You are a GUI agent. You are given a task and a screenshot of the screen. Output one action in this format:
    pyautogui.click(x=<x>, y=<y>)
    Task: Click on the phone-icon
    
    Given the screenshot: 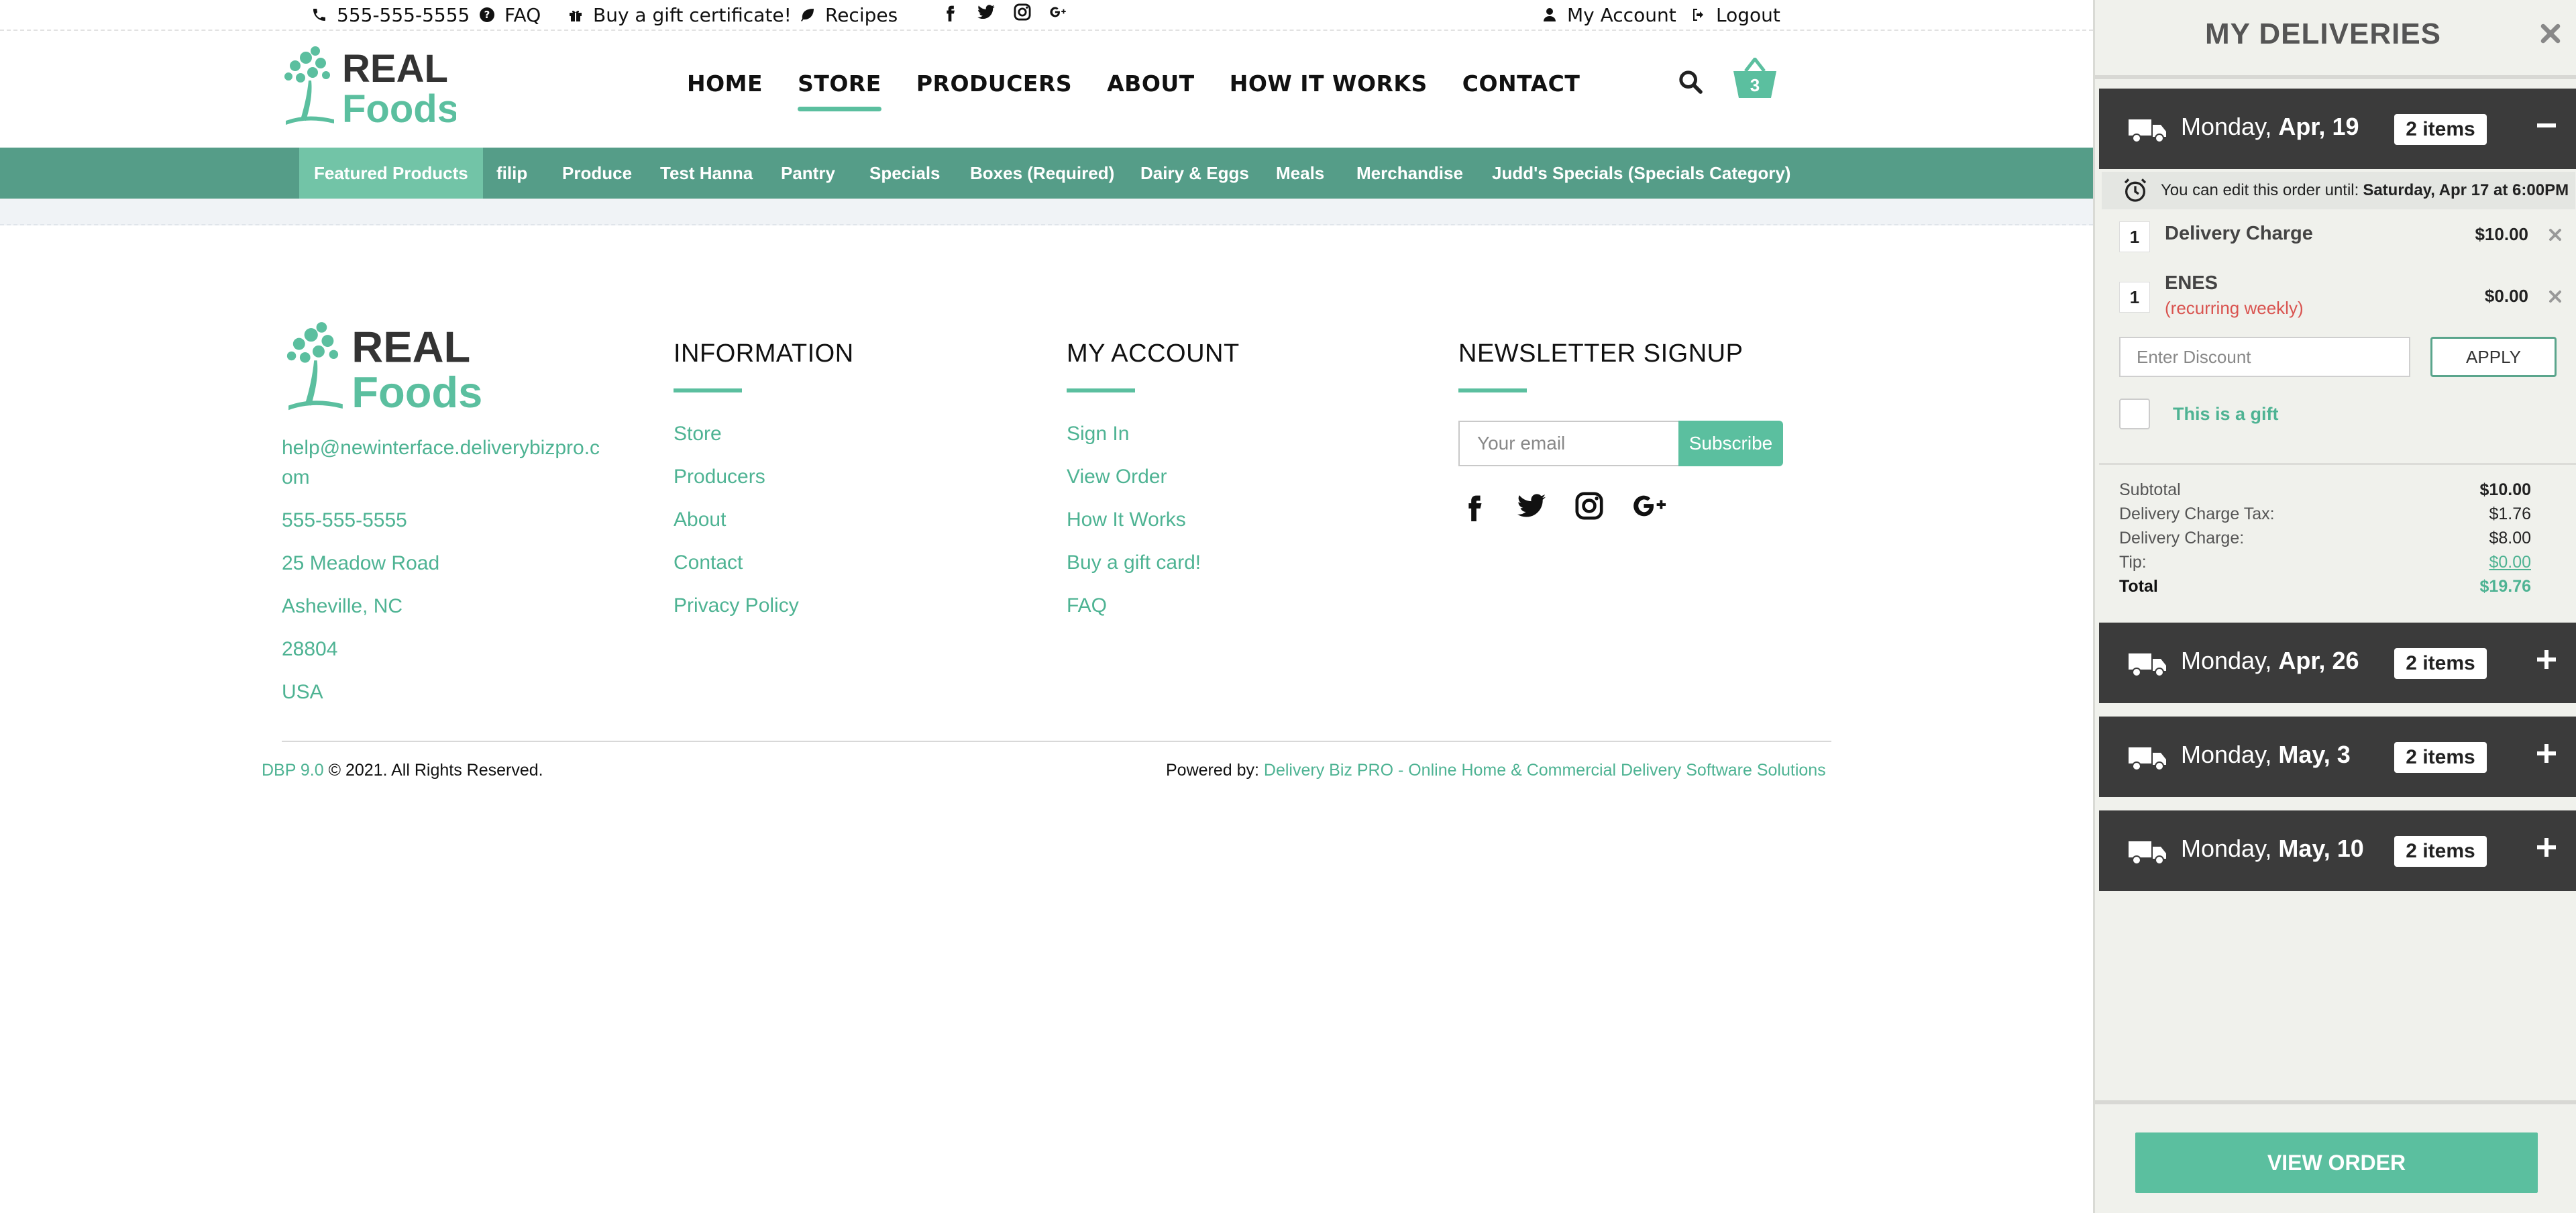 What is the action you would take?
    pyautogui.click(x=319, y=15)
    